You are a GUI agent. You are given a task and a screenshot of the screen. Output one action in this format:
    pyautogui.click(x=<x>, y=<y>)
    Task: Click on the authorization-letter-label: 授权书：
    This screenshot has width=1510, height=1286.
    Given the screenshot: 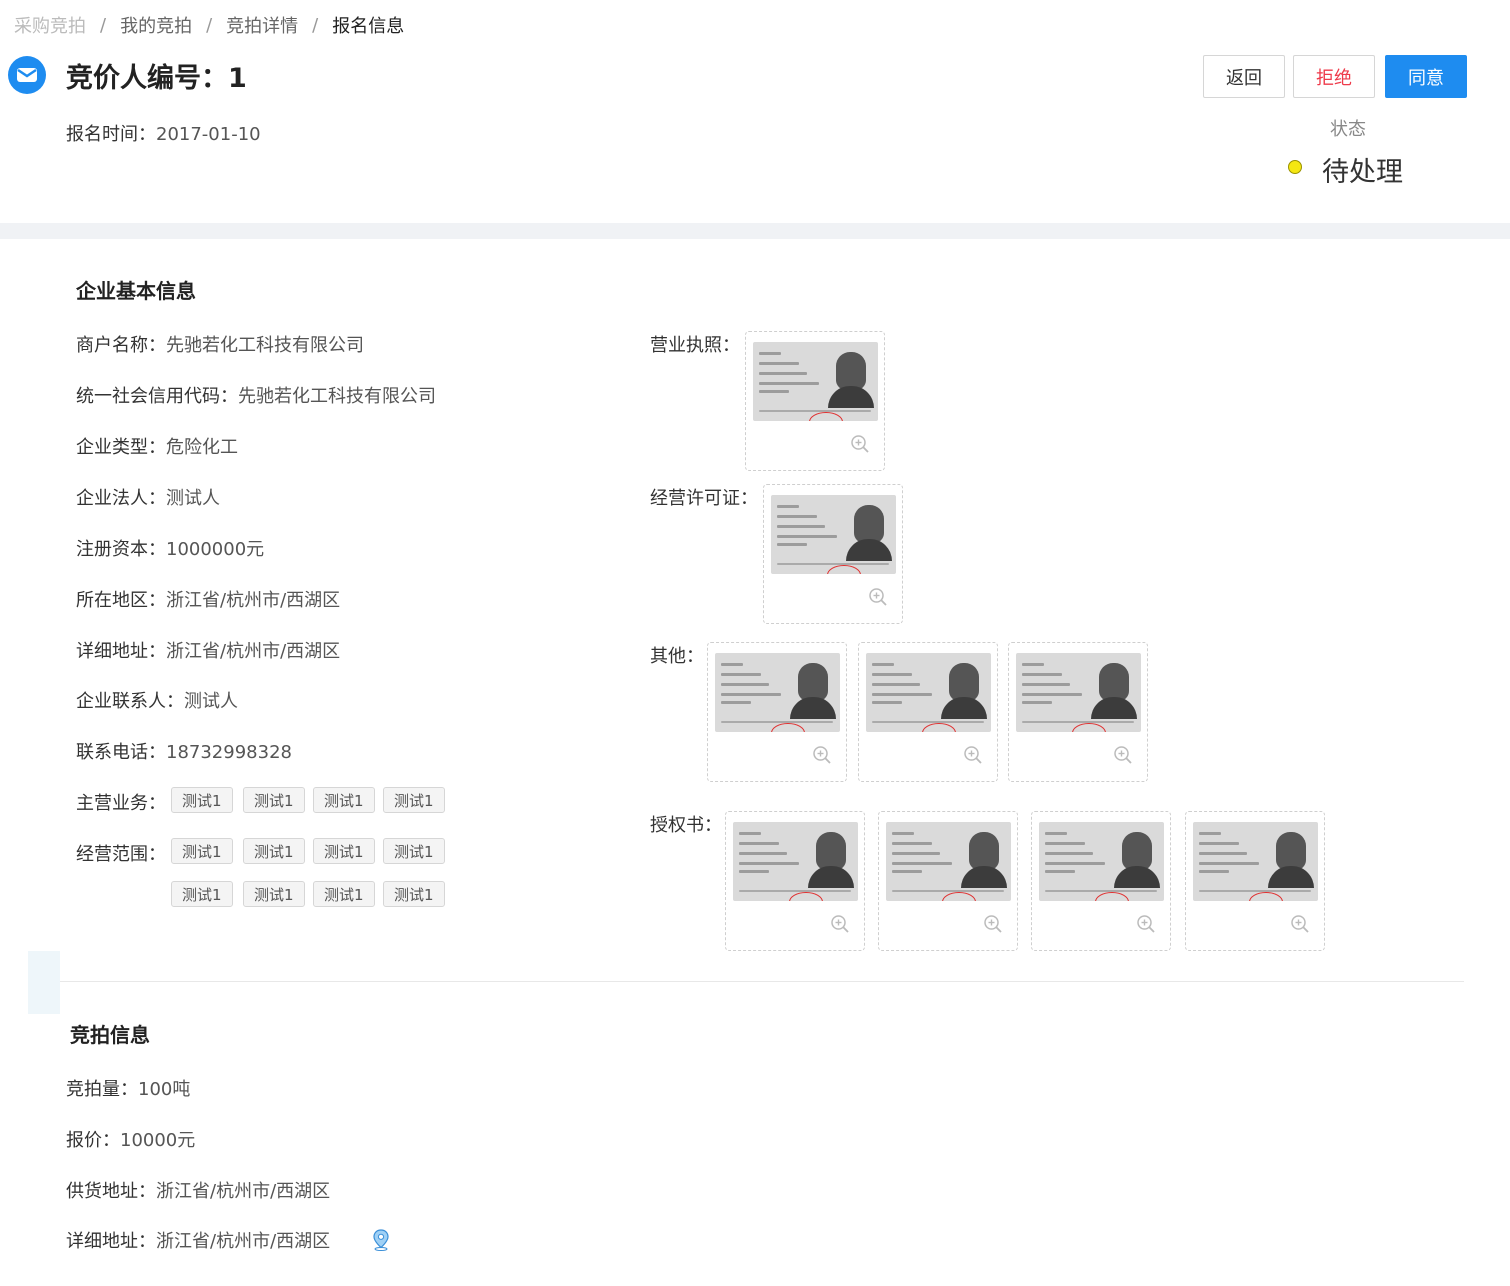 What is the action you would take?
    pyautogui.click(x=686, y=825)
    